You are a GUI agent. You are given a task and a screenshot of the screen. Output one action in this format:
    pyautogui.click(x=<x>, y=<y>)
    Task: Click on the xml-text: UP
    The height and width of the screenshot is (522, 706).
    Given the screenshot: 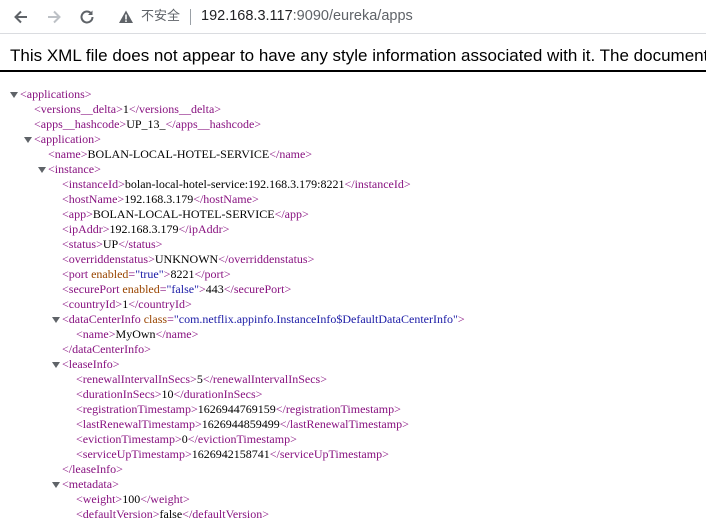 What is the action you would take?
    pyautogui.click(x=110, y=244)
    